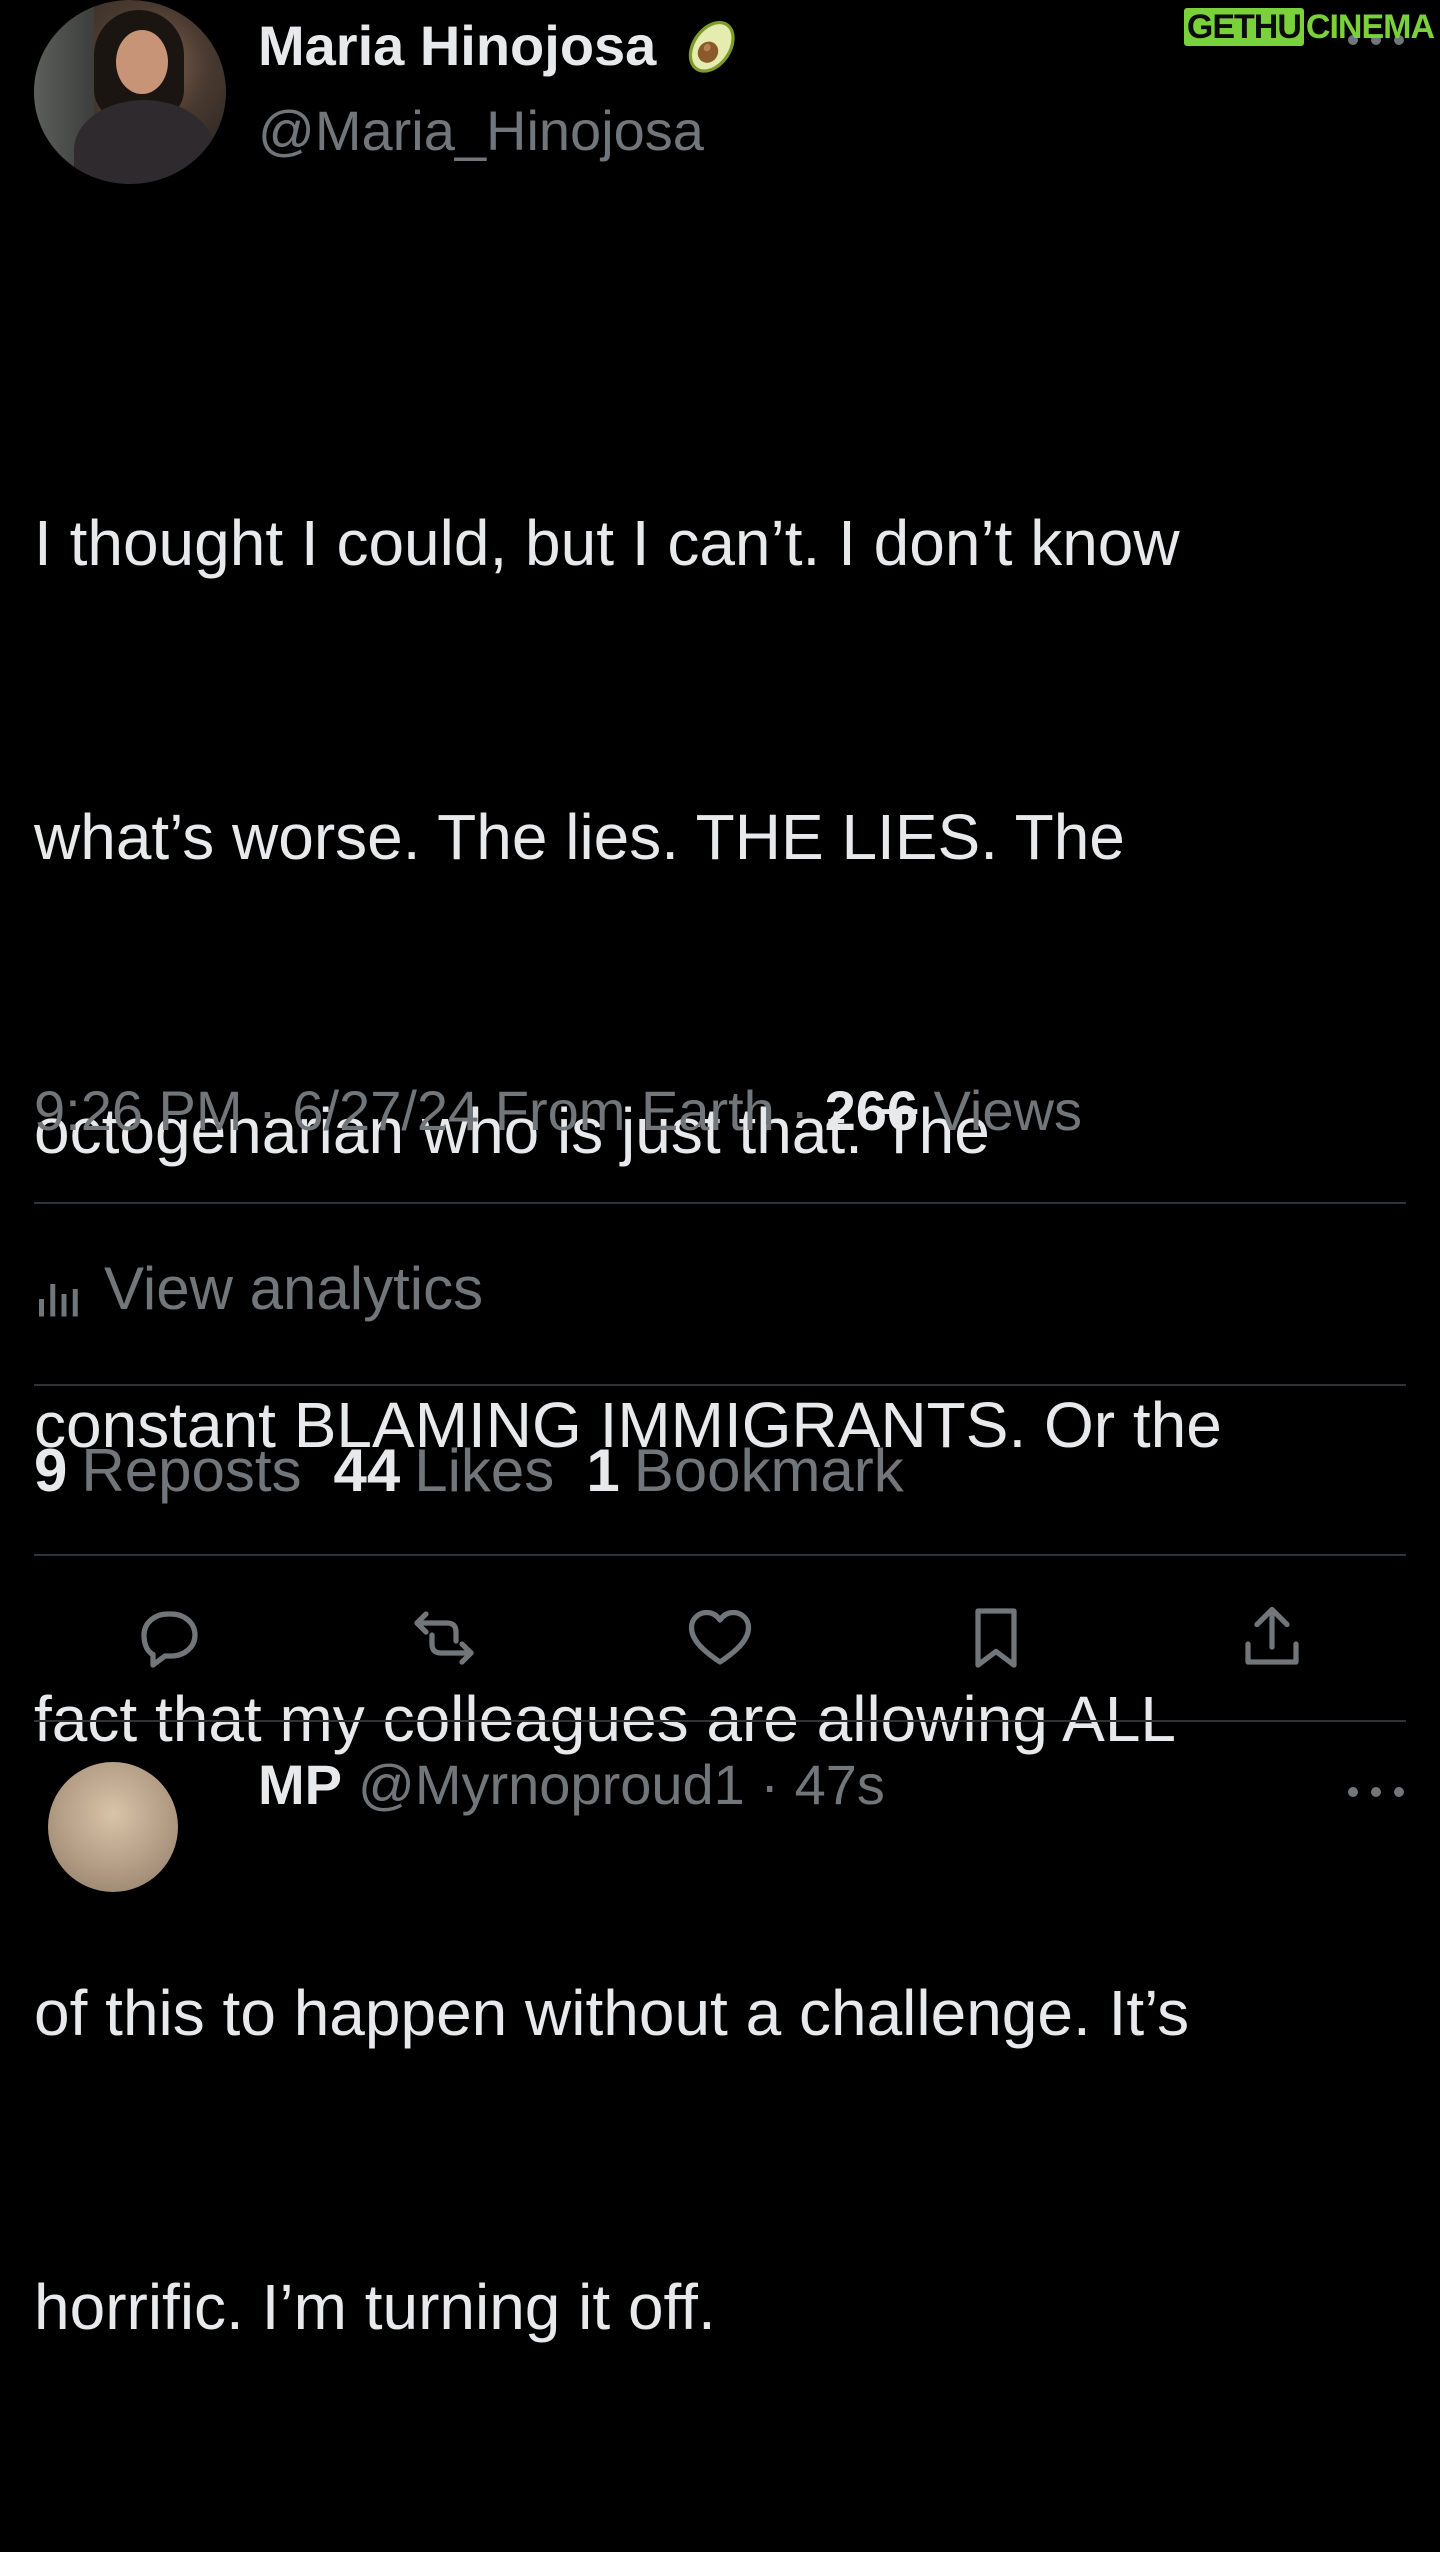 The height and width of the screenshot is (2552, 1440). What do you see at coordinates (1370, 27) in the screenshot?
I see `watermark-part-b: CINEMA` at bounding box center [1370, 27].